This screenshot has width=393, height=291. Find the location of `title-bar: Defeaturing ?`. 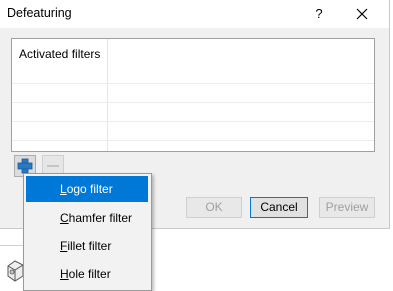

title-bar: Defeaturing ? is located at coordinates (194, 14).